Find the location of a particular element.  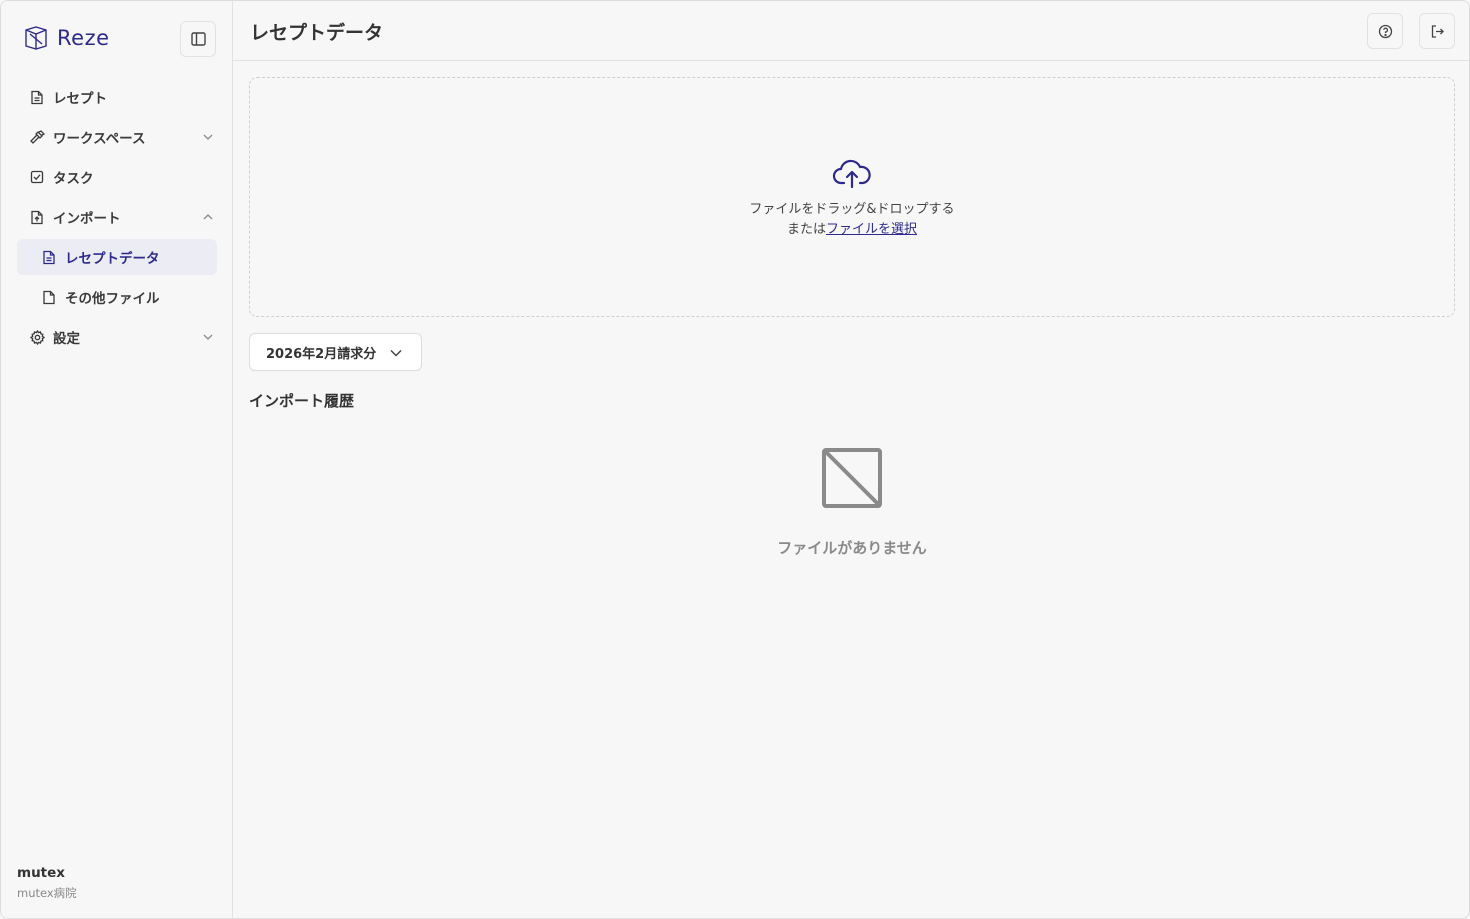

sidebar-item-label: ワークスペース is located at coordinates (99, 139).